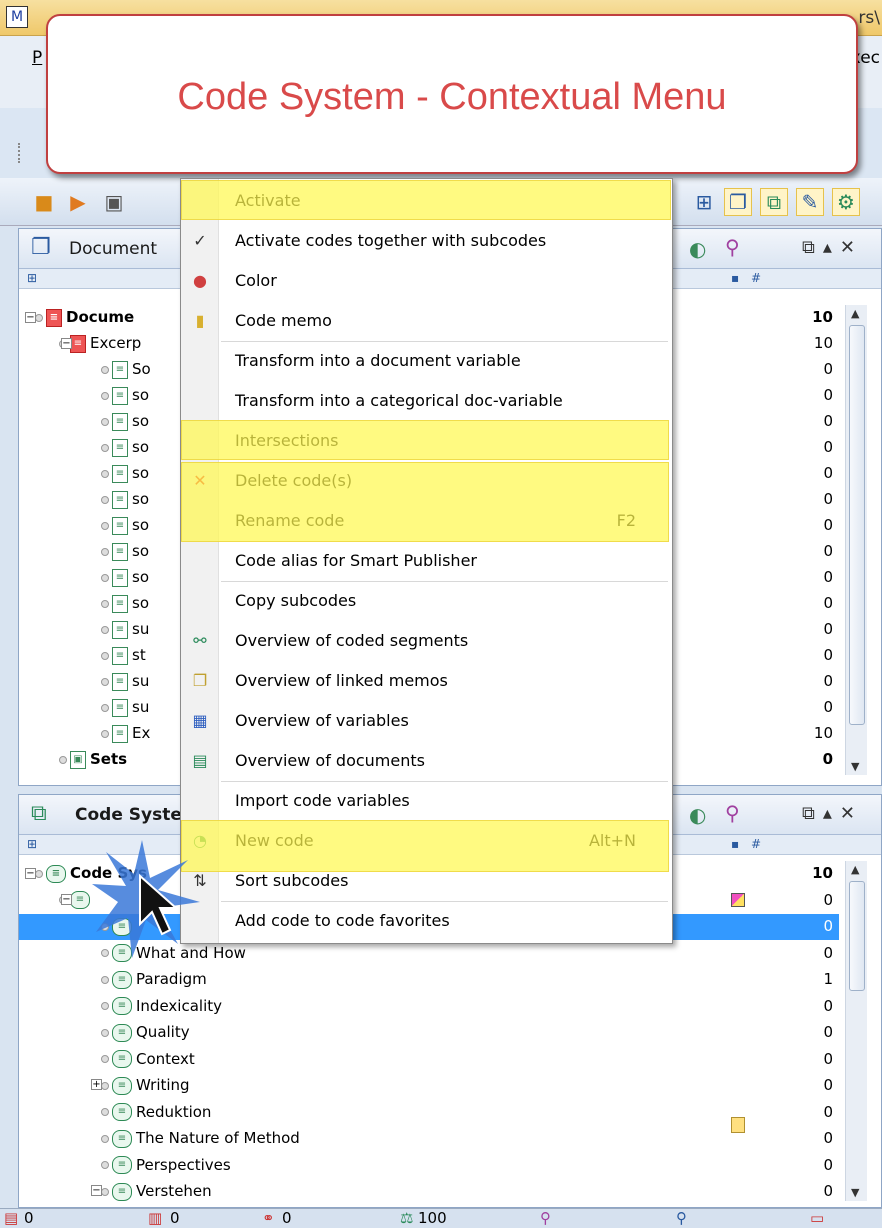 The width and height of the screenshot is (882, 1228). I want to click on grid-view-icon: ⊞, so click(704, 202).